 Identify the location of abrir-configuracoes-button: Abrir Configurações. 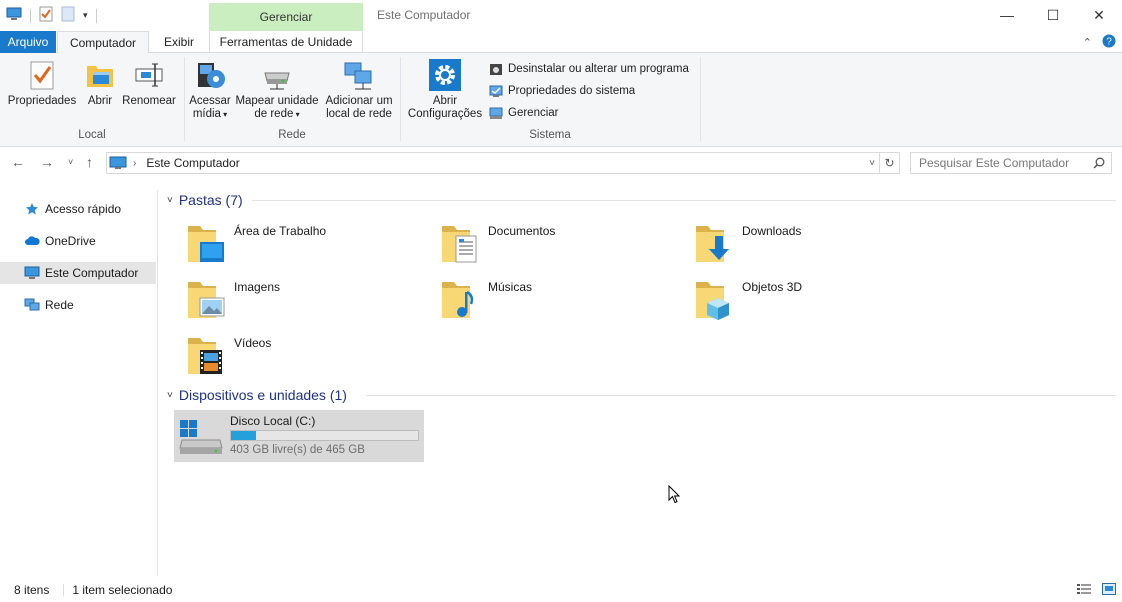
(445, 90).